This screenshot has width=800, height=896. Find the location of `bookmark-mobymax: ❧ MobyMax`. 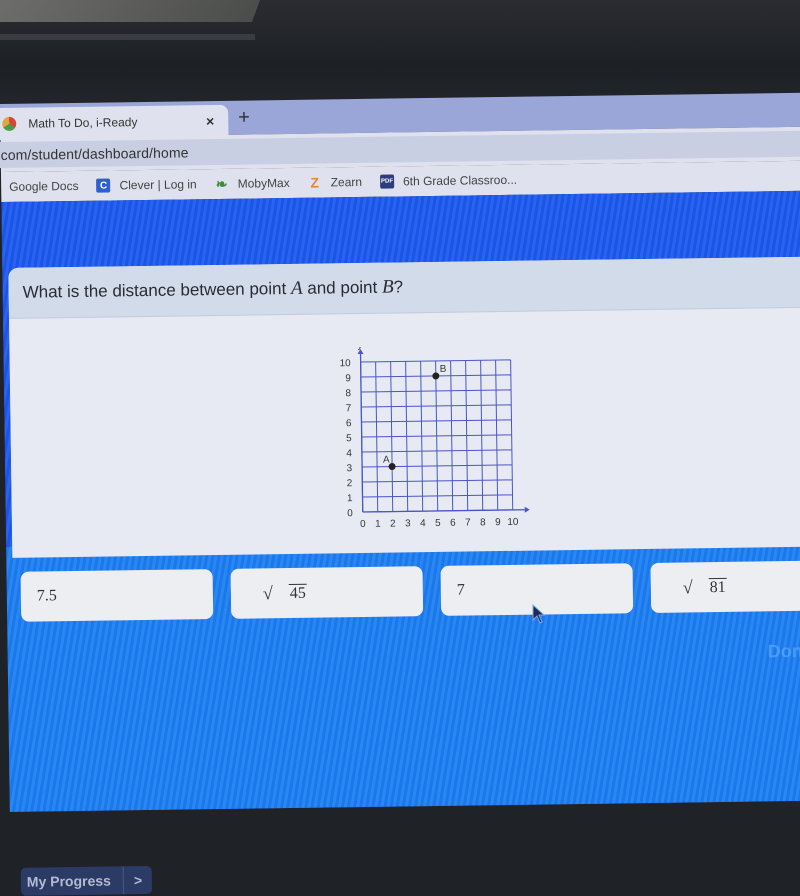

bookmark-mobymax: ❧ MobyMax is located at coordinates (252, 183).